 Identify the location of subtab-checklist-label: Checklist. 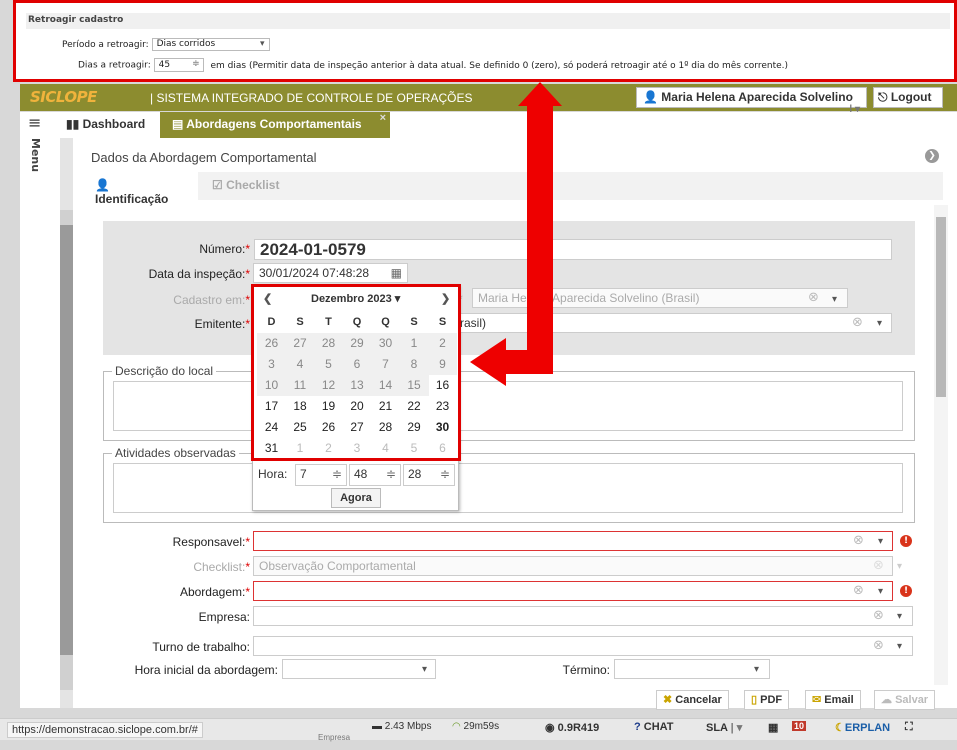
(253, 185).